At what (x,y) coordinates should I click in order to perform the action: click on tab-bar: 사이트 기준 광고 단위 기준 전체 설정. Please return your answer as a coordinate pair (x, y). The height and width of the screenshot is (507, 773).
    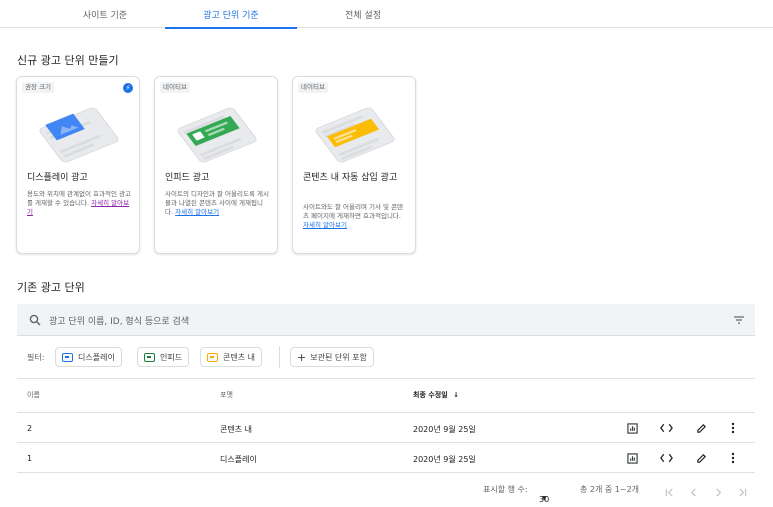
    Looking at the image, I should click on (386, 14).